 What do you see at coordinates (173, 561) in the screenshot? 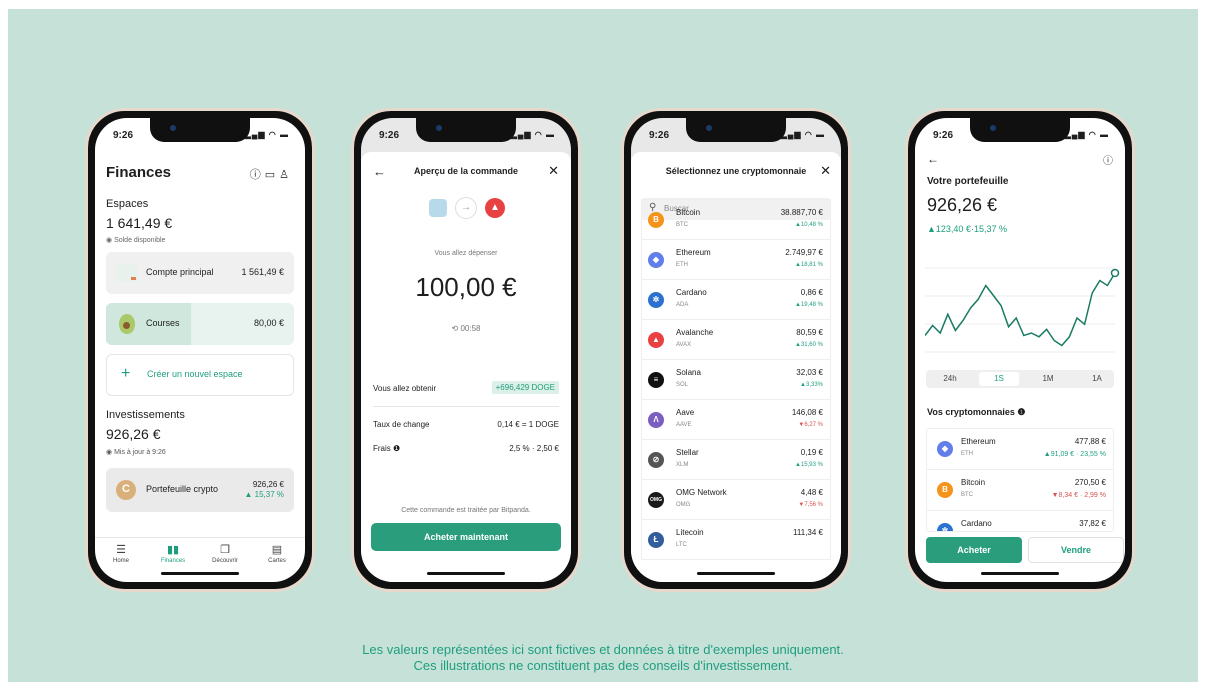
I see `tab-label: Finances` at bounding box center [173, 561].